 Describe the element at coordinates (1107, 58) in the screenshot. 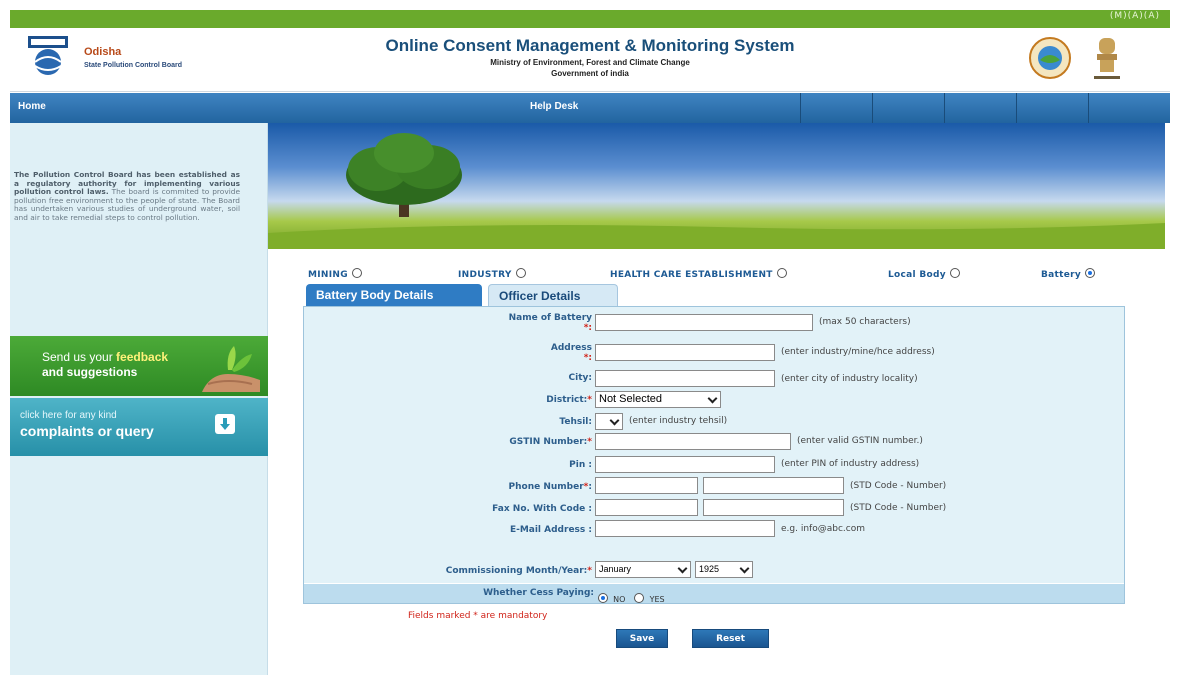

I see `national-emblem-icon` at that location.